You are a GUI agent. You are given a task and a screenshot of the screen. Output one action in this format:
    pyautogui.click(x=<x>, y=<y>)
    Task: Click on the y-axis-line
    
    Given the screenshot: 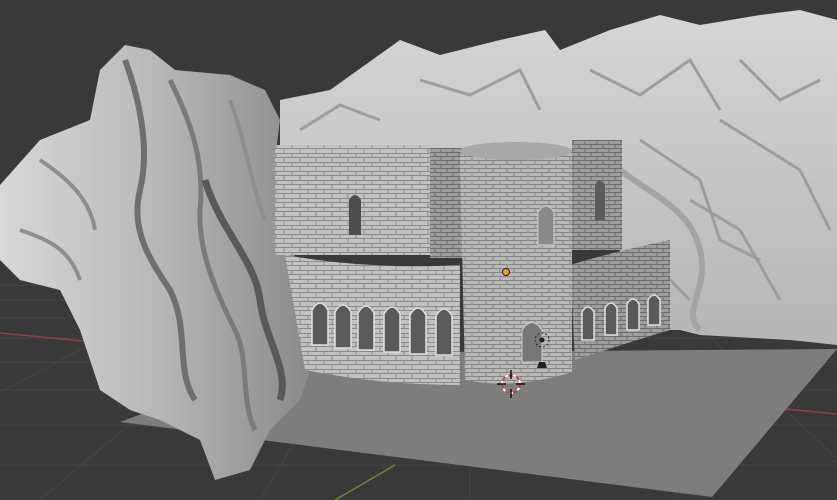 What is the action you would take?
    pyautogui.click(x=365, y=482)
    